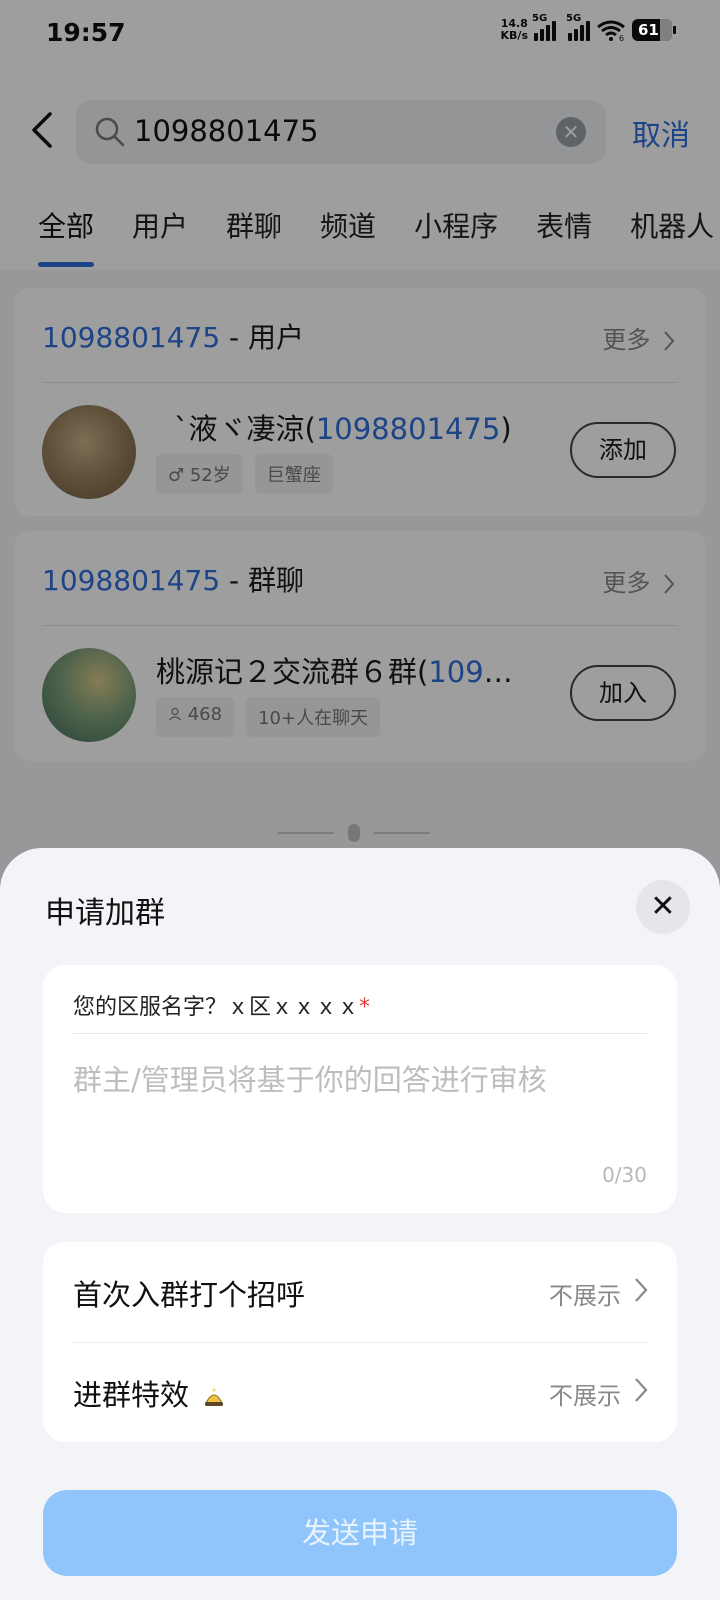 This screenshot has height=1600, width=720. I want to click on question-card: 您的区服名字？ｘ区ｘｘｘｘ* 0/30, so click(360, 1089).